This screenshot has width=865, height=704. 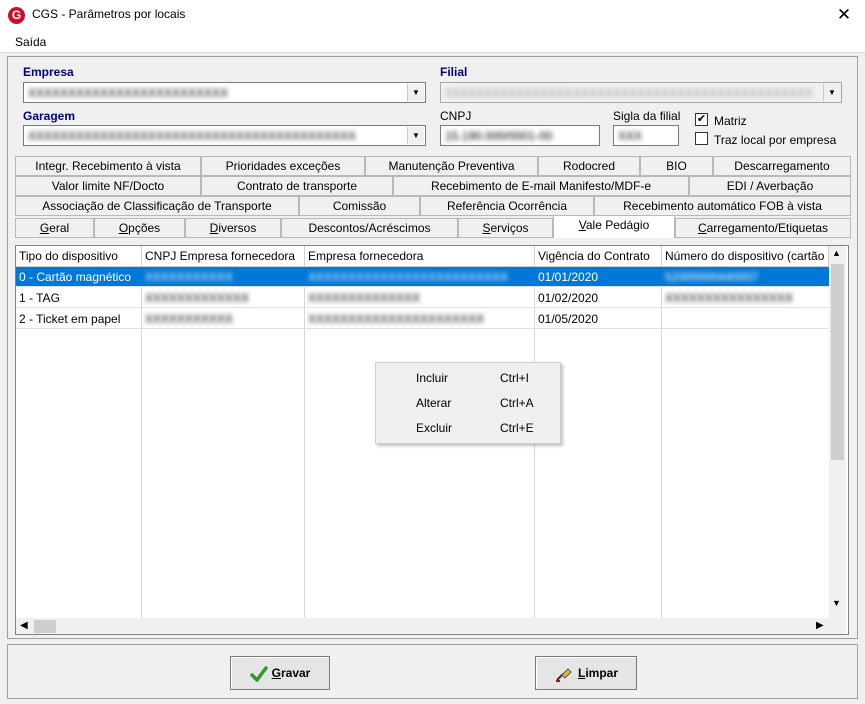 What do you see at coordinates (676, 166) in the screenshot?
I see `tab-bio: BIO` at bounding box center [676, 166].